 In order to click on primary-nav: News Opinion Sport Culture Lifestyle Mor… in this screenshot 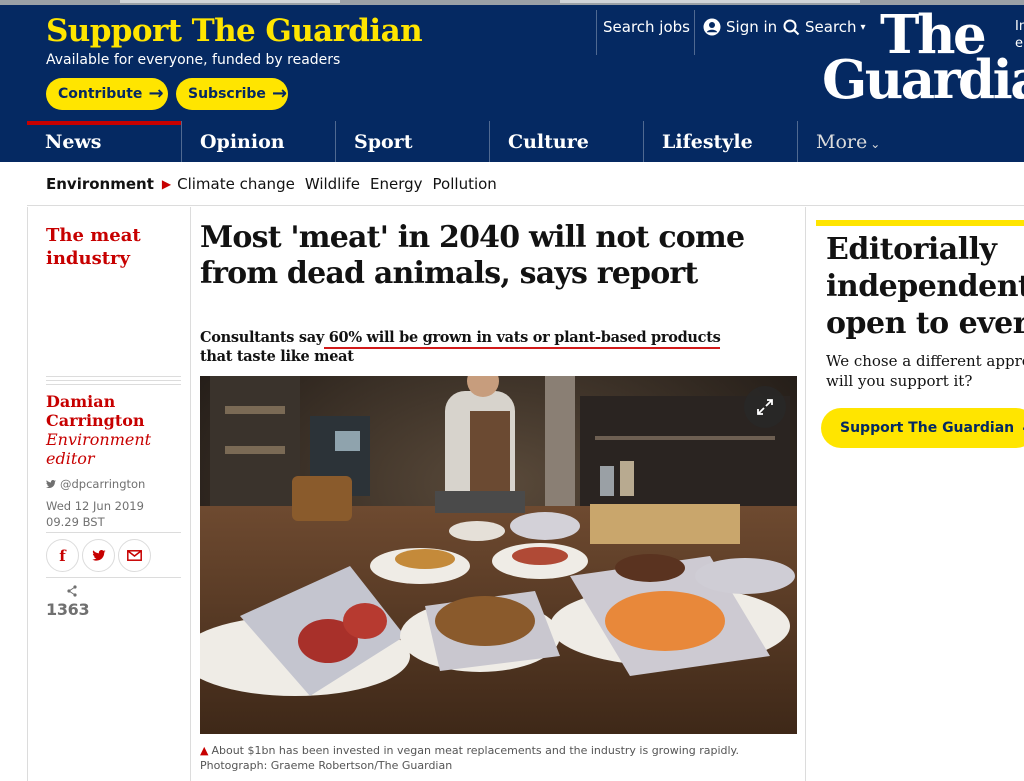, I will do `click(517, 141)`.